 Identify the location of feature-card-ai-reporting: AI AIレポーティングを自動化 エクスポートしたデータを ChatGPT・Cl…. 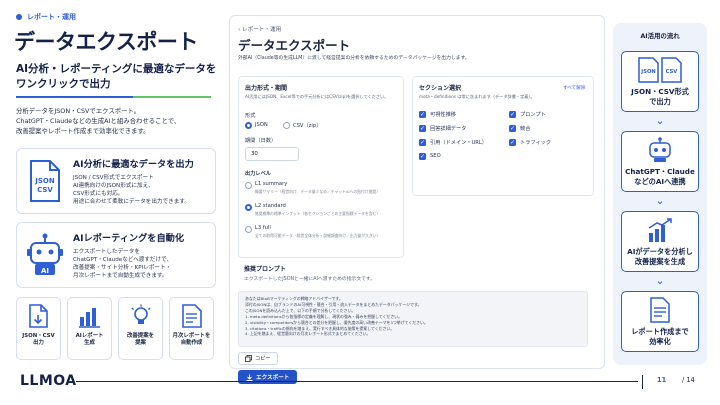
(116, 255).